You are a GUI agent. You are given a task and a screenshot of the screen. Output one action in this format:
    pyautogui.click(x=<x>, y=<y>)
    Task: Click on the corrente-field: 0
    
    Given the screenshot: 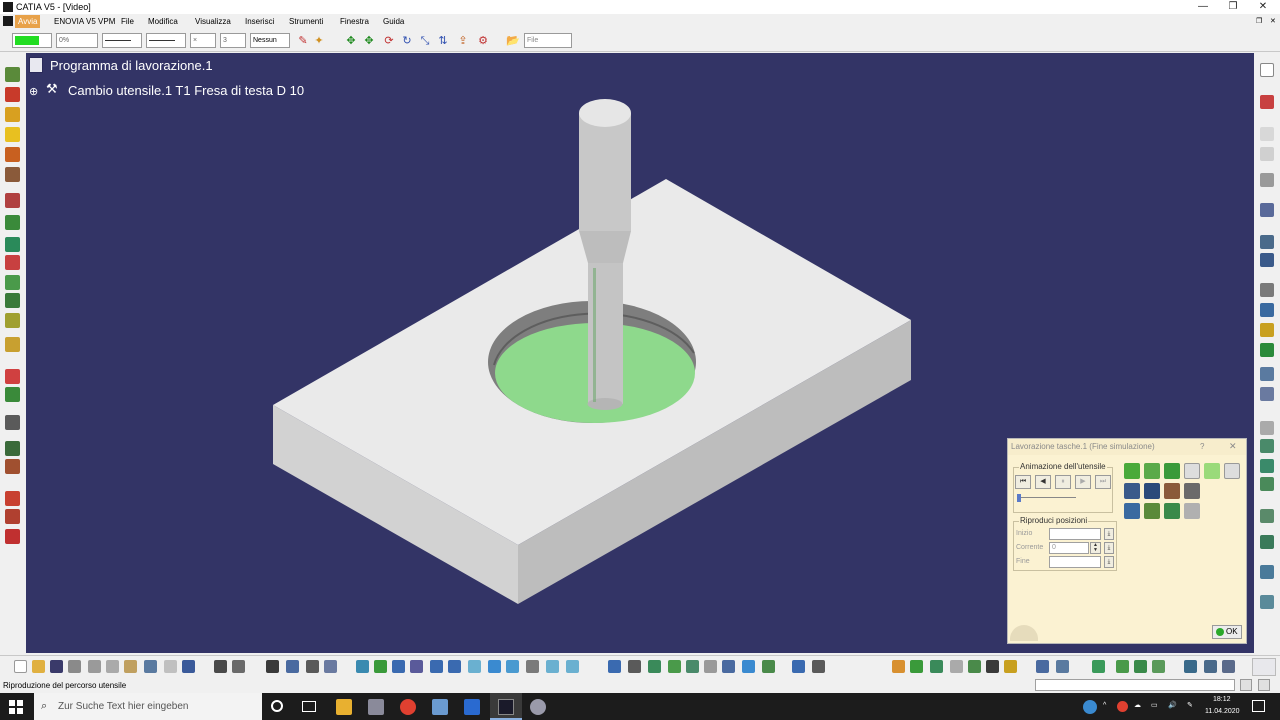 What is the action you would take?
    pyautogui.click(x=1069, y=548)
    